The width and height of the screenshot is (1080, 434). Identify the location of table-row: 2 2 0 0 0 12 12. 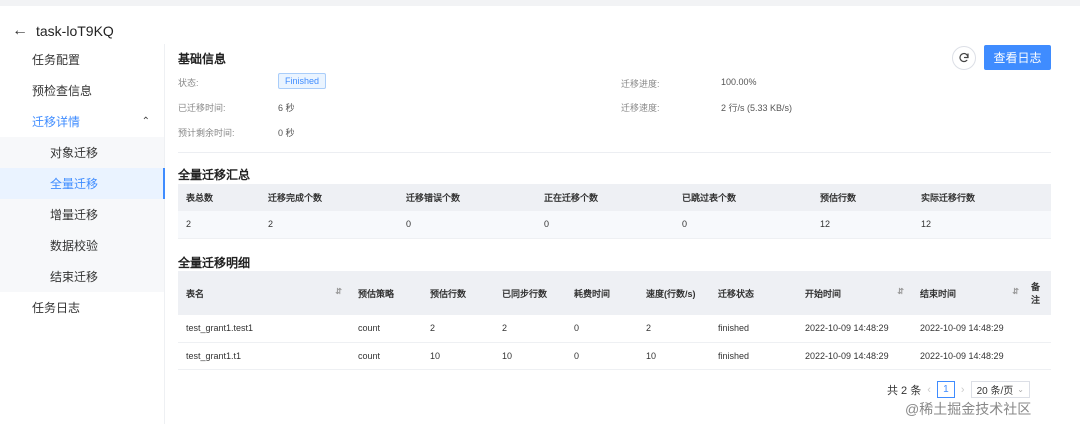
(614, 225).